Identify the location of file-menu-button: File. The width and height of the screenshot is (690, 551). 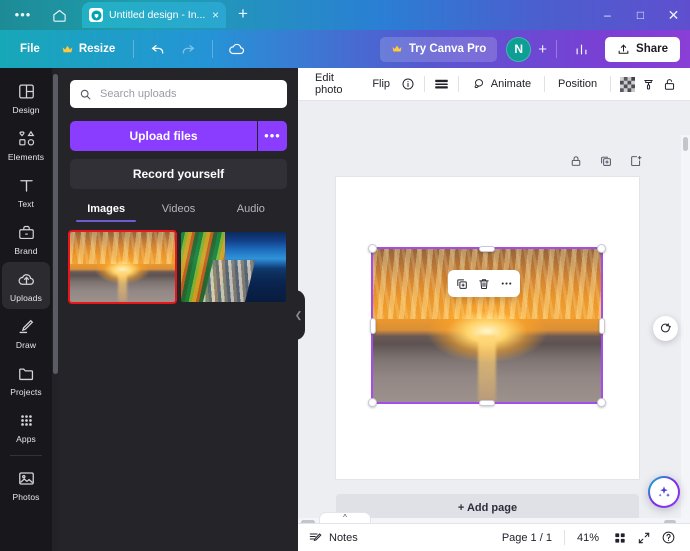
(30, 49).